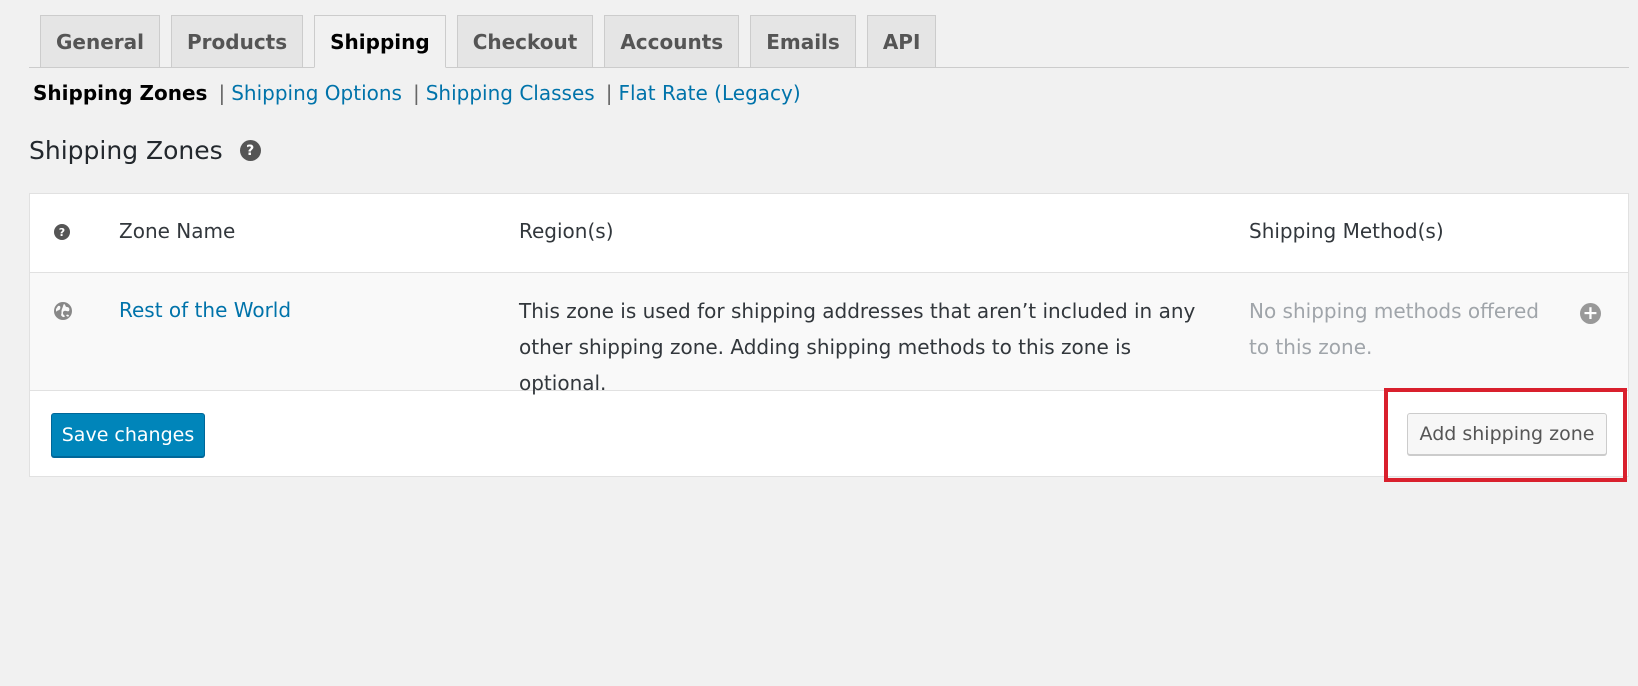 The image size is (1638, 686). Describe the element at coordinates (510, 93) in the screenshot. I see `subnav-shipping-classes: Shipping Classes` at that location.